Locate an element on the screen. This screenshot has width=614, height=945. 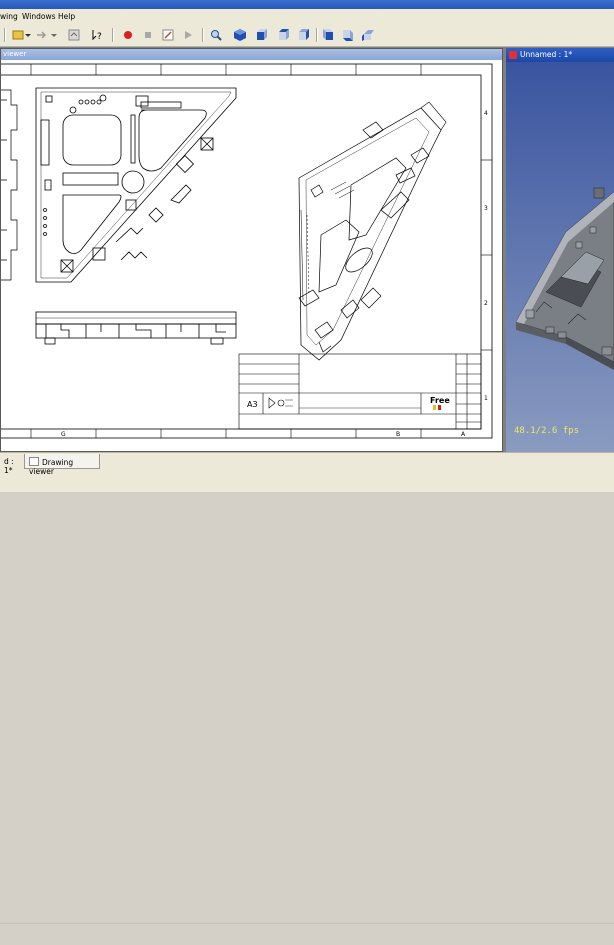
3d-viewport is located at coordinates (560, 257).